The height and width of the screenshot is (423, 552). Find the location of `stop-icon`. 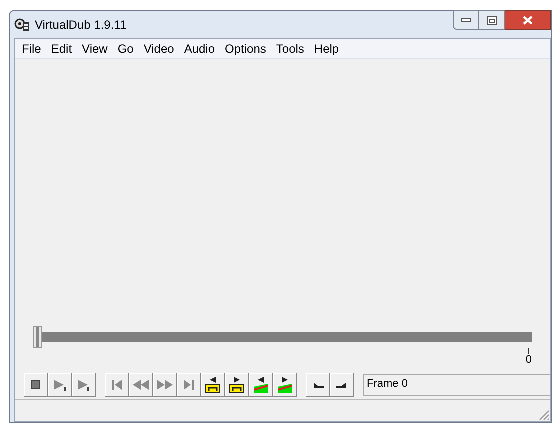

stop-icon is located at coordinates (36, 385).